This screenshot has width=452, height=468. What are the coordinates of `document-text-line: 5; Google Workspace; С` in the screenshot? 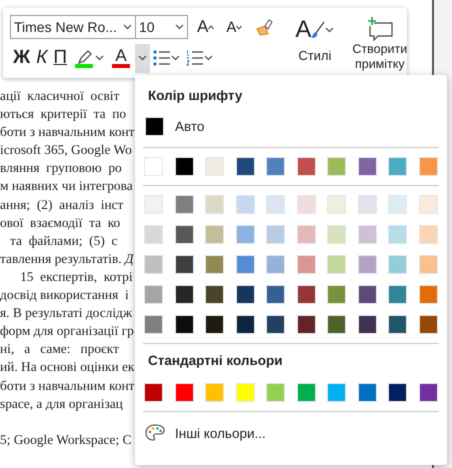 It's located at (66, 439).